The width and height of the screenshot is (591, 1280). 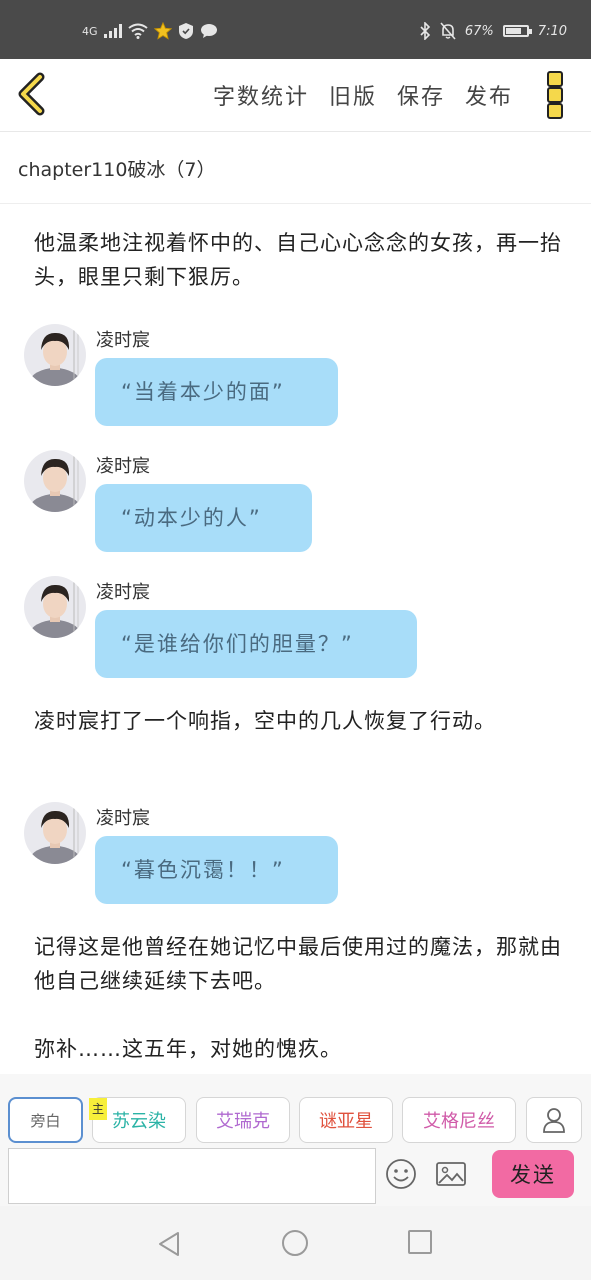 I want to click on nav-recent-icon, so click(x=420, y=1242).